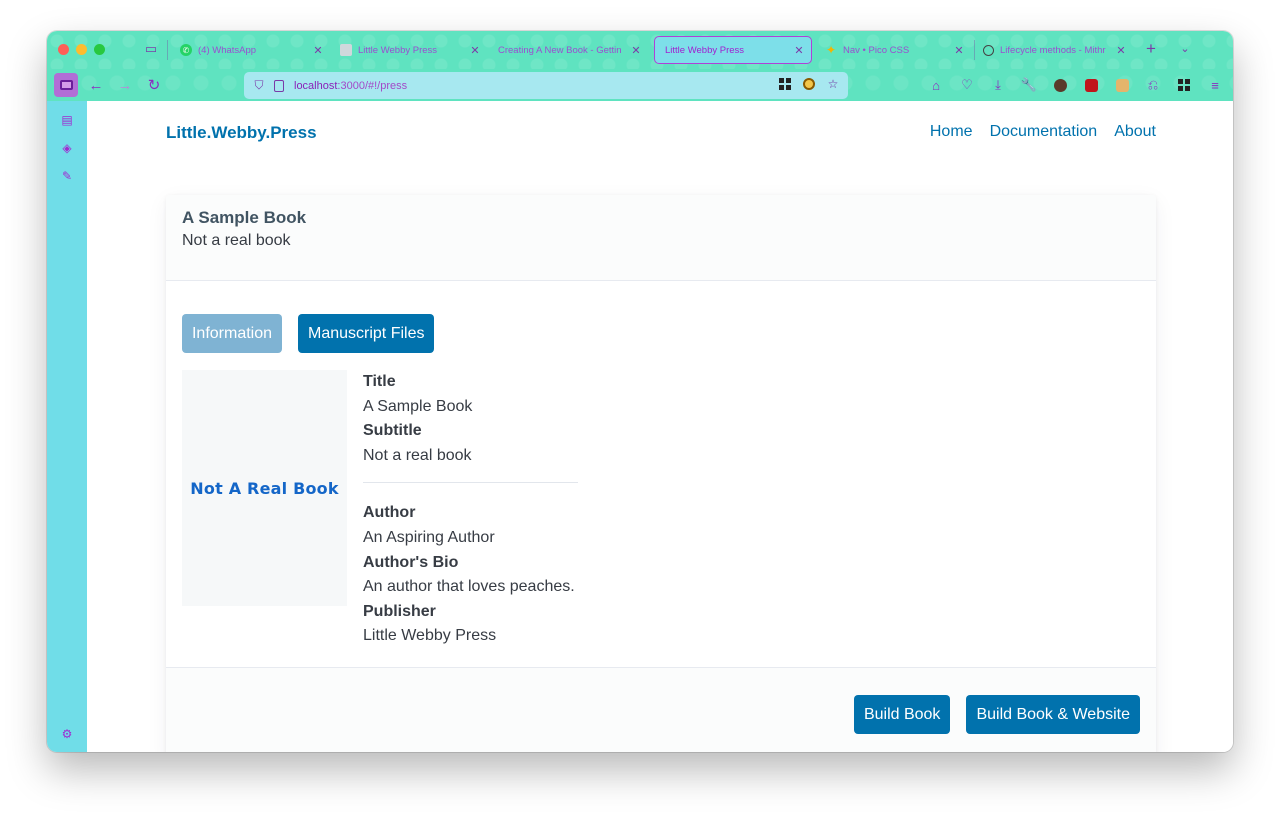  I want to click on tab-pico-css: ✦ Nav • Pico CSS ✕, so click(893, 50).